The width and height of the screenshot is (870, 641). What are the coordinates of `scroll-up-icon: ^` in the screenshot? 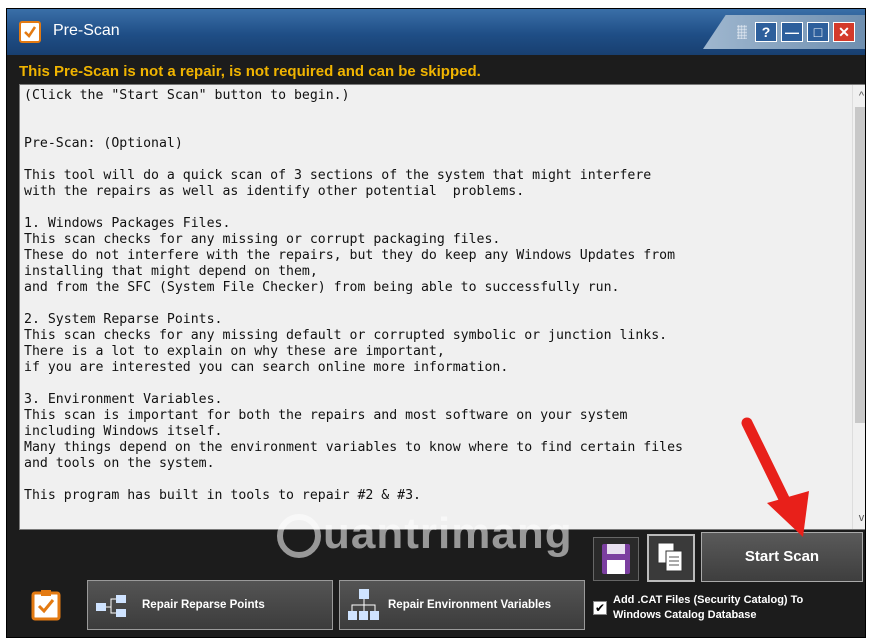 It's located at (859, 96).